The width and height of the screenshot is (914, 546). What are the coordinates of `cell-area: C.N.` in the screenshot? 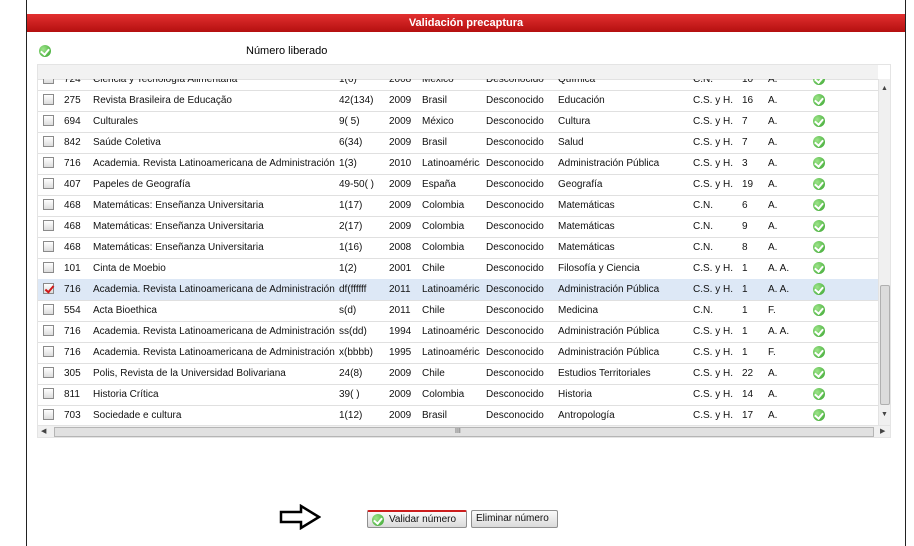 It's located at (703, 82).